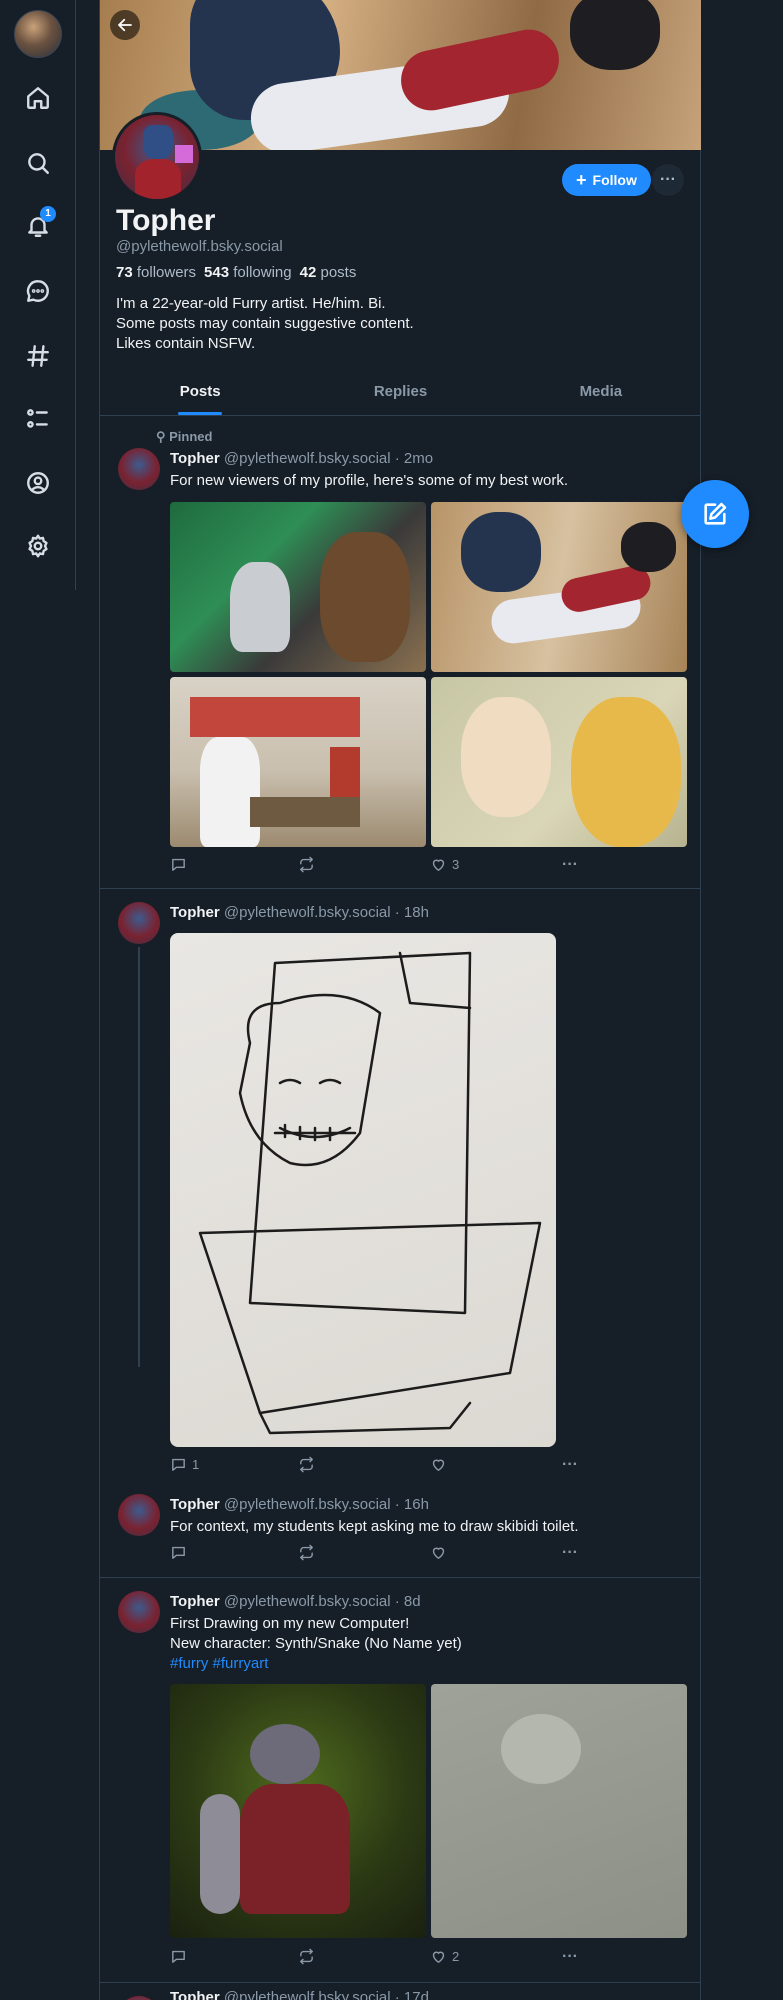  What do you see at coordinates (322, 1601) in the screenshot?
I see `post-meta: @pylethewolf.bsky.social · 8d` at bounding box center [322, 1601].